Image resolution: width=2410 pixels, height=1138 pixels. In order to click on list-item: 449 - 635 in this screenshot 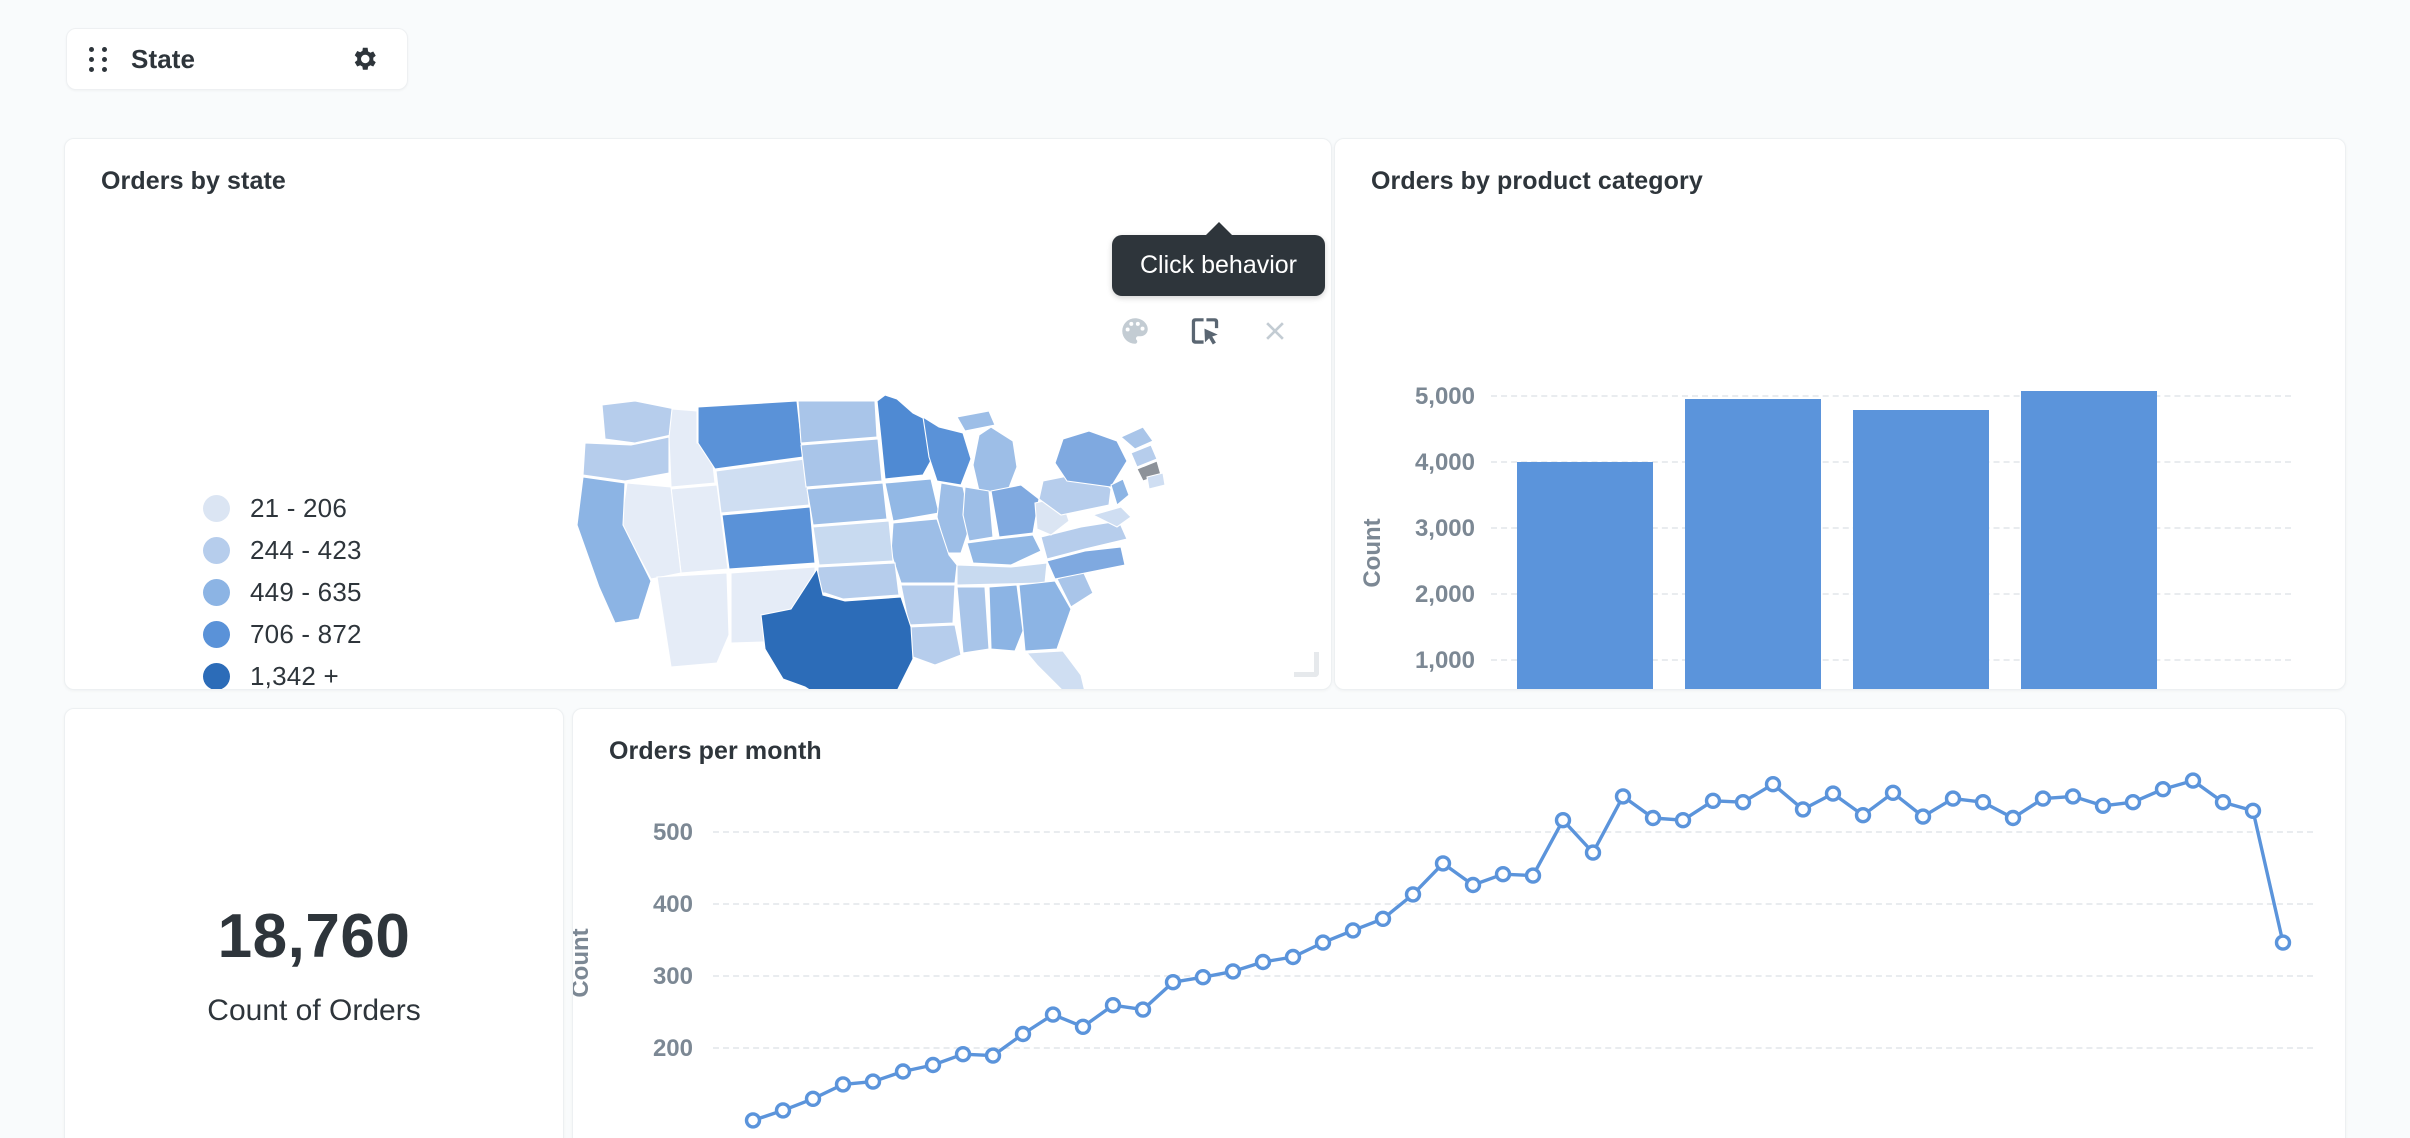, I will do `click(282, 592)`.